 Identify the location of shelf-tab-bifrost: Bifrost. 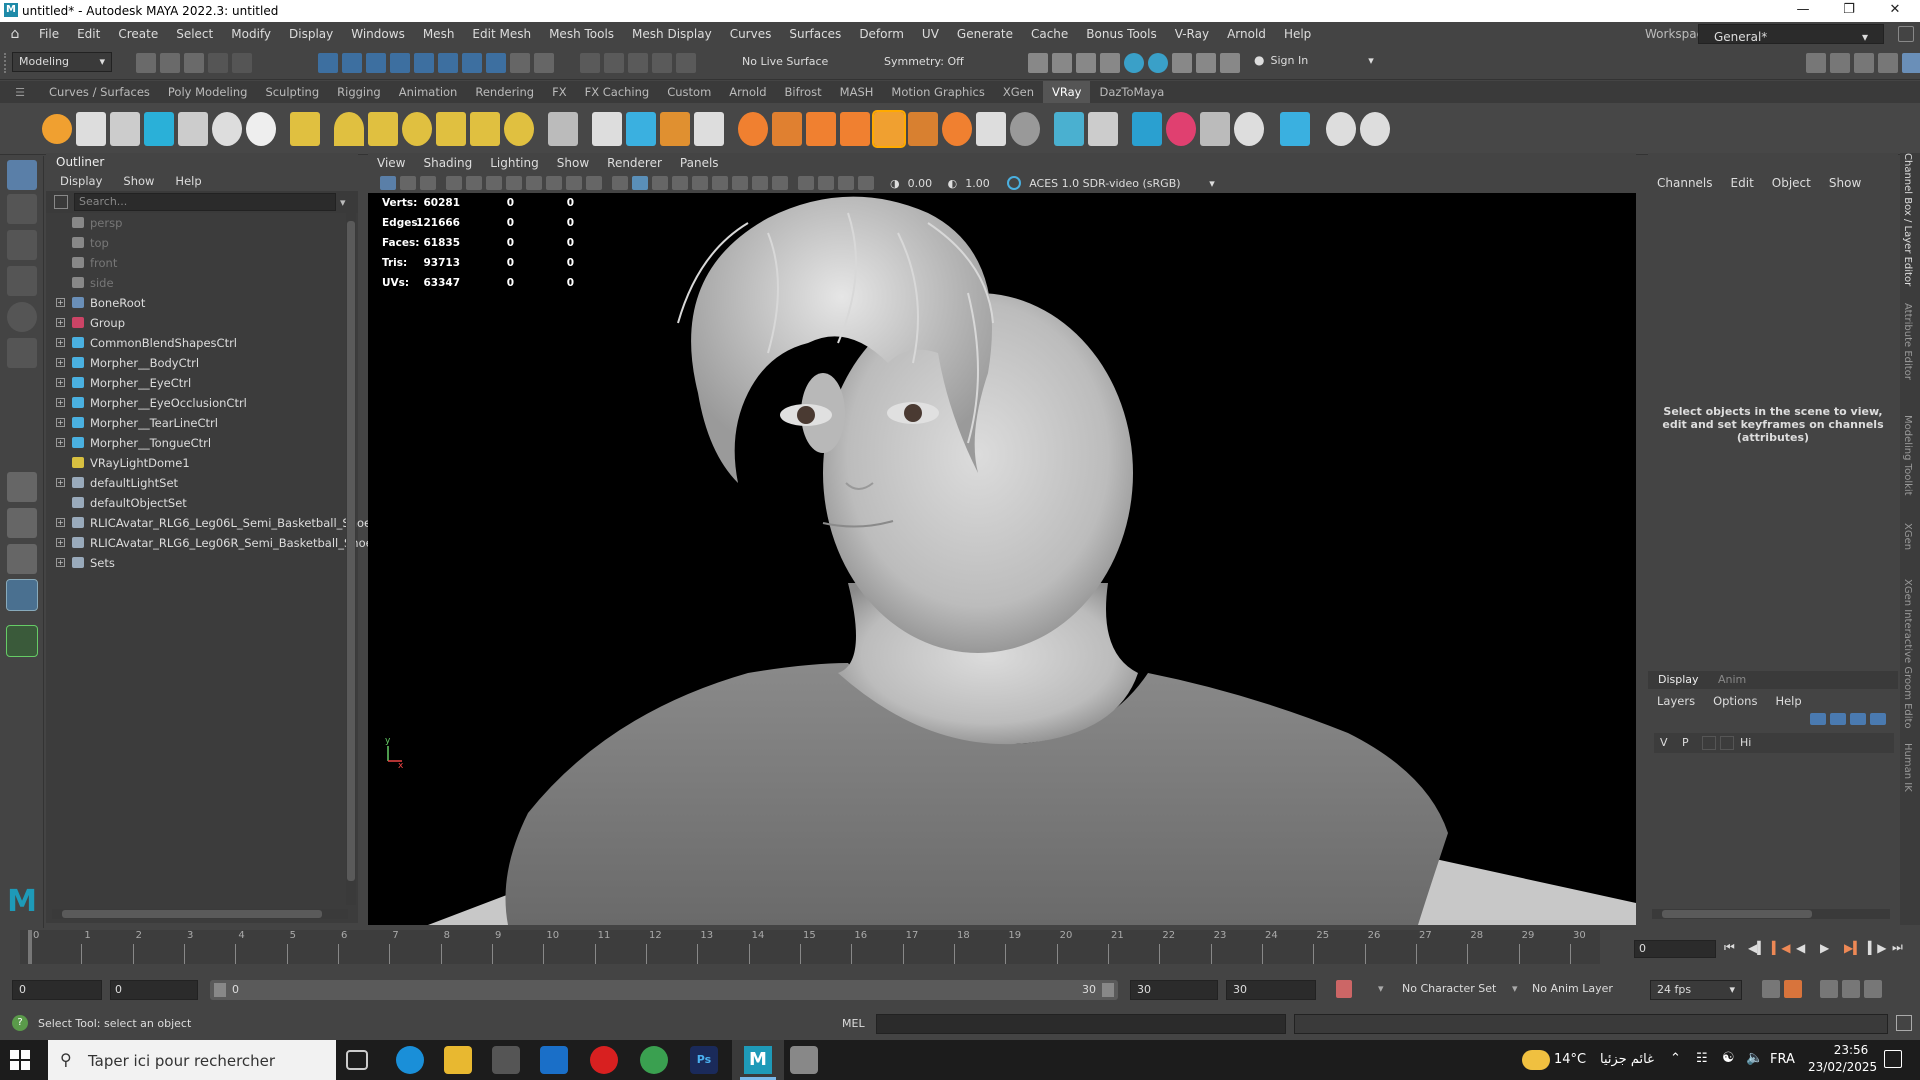
(803, 92).